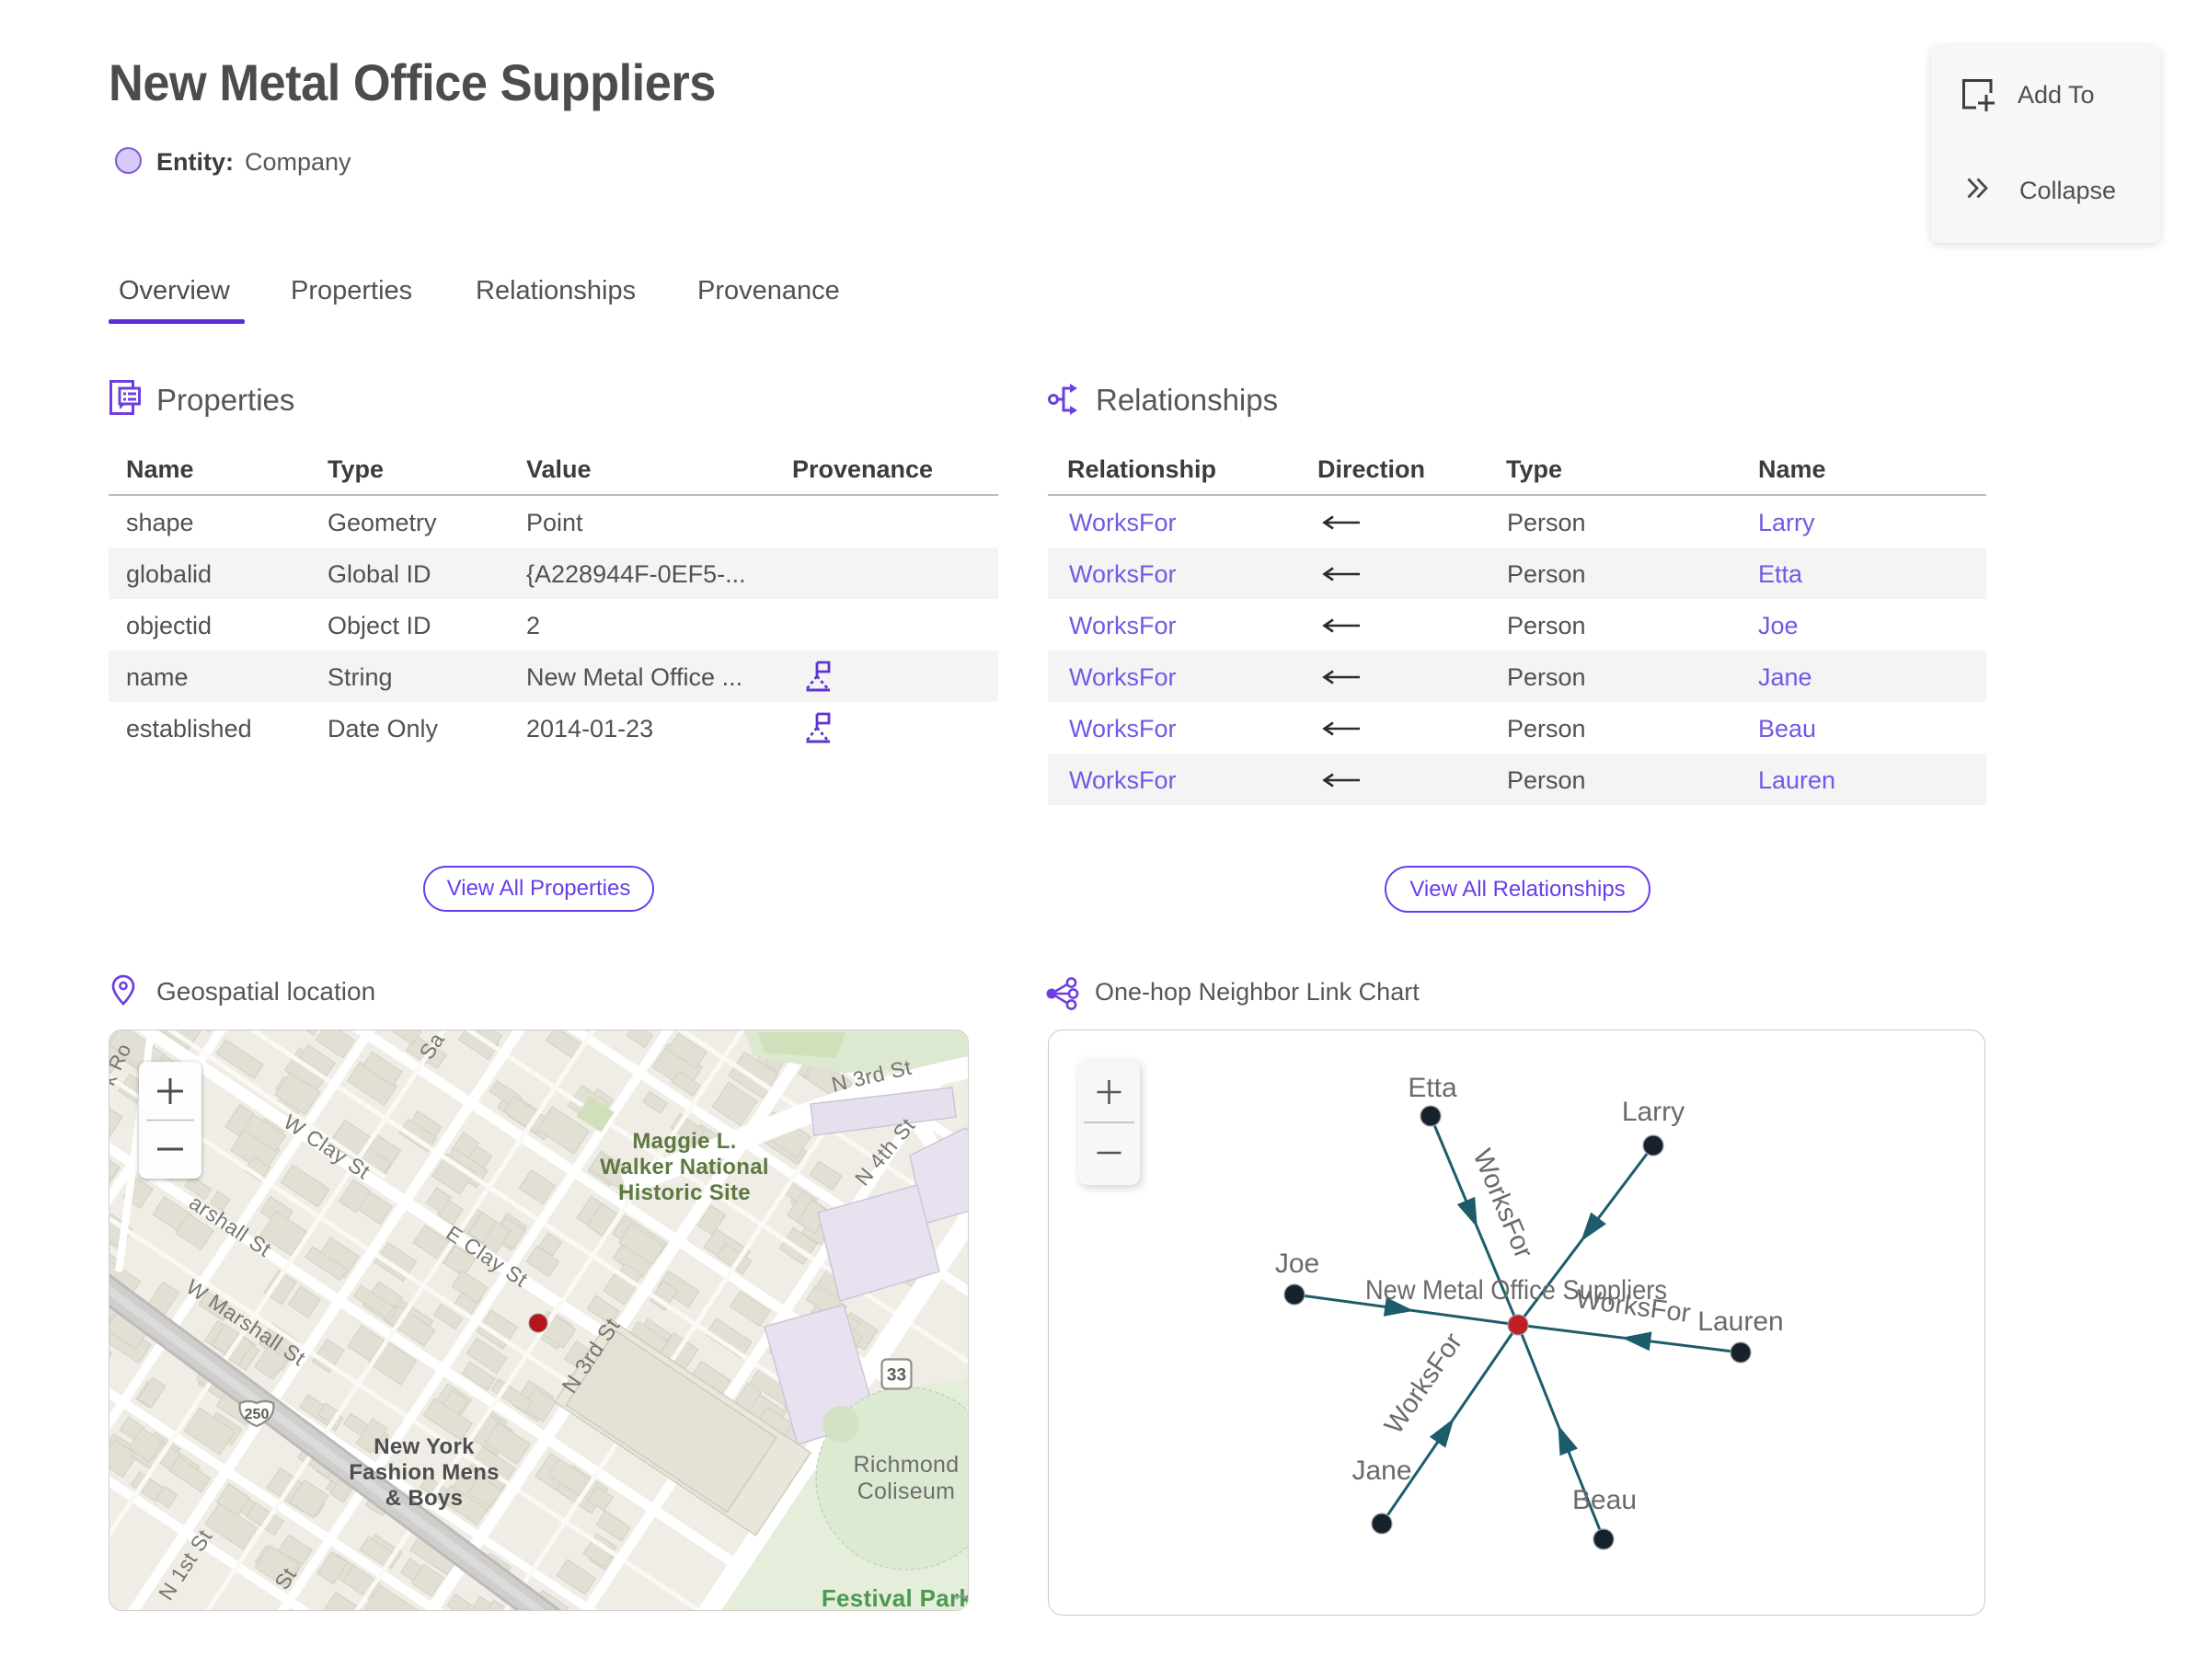 Image resolution: width=2208 pixels, height=1680 pixels. I want to click on svg-text: Festival Park, so click(895, 1597).